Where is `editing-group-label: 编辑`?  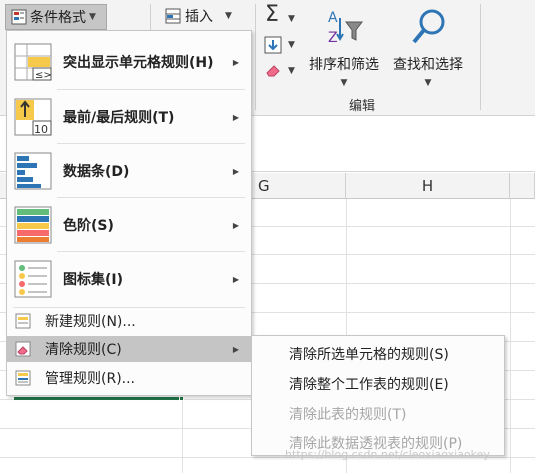
editing-group-label: 编辑 is located at coordinates (362, 106).